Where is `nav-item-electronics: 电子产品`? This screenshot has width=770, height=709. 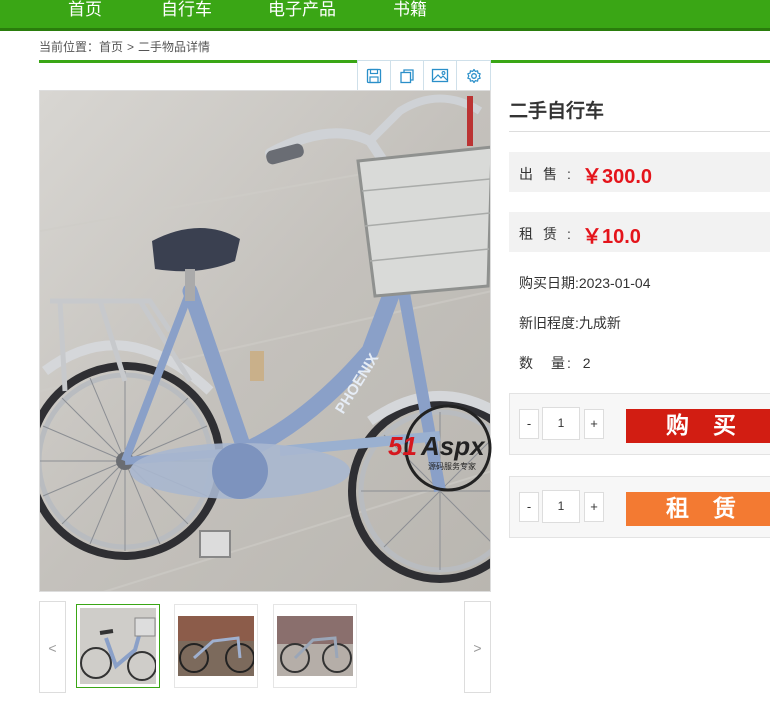
nav-item-electronics: 电子产品 is located at coordinates (302, 14).